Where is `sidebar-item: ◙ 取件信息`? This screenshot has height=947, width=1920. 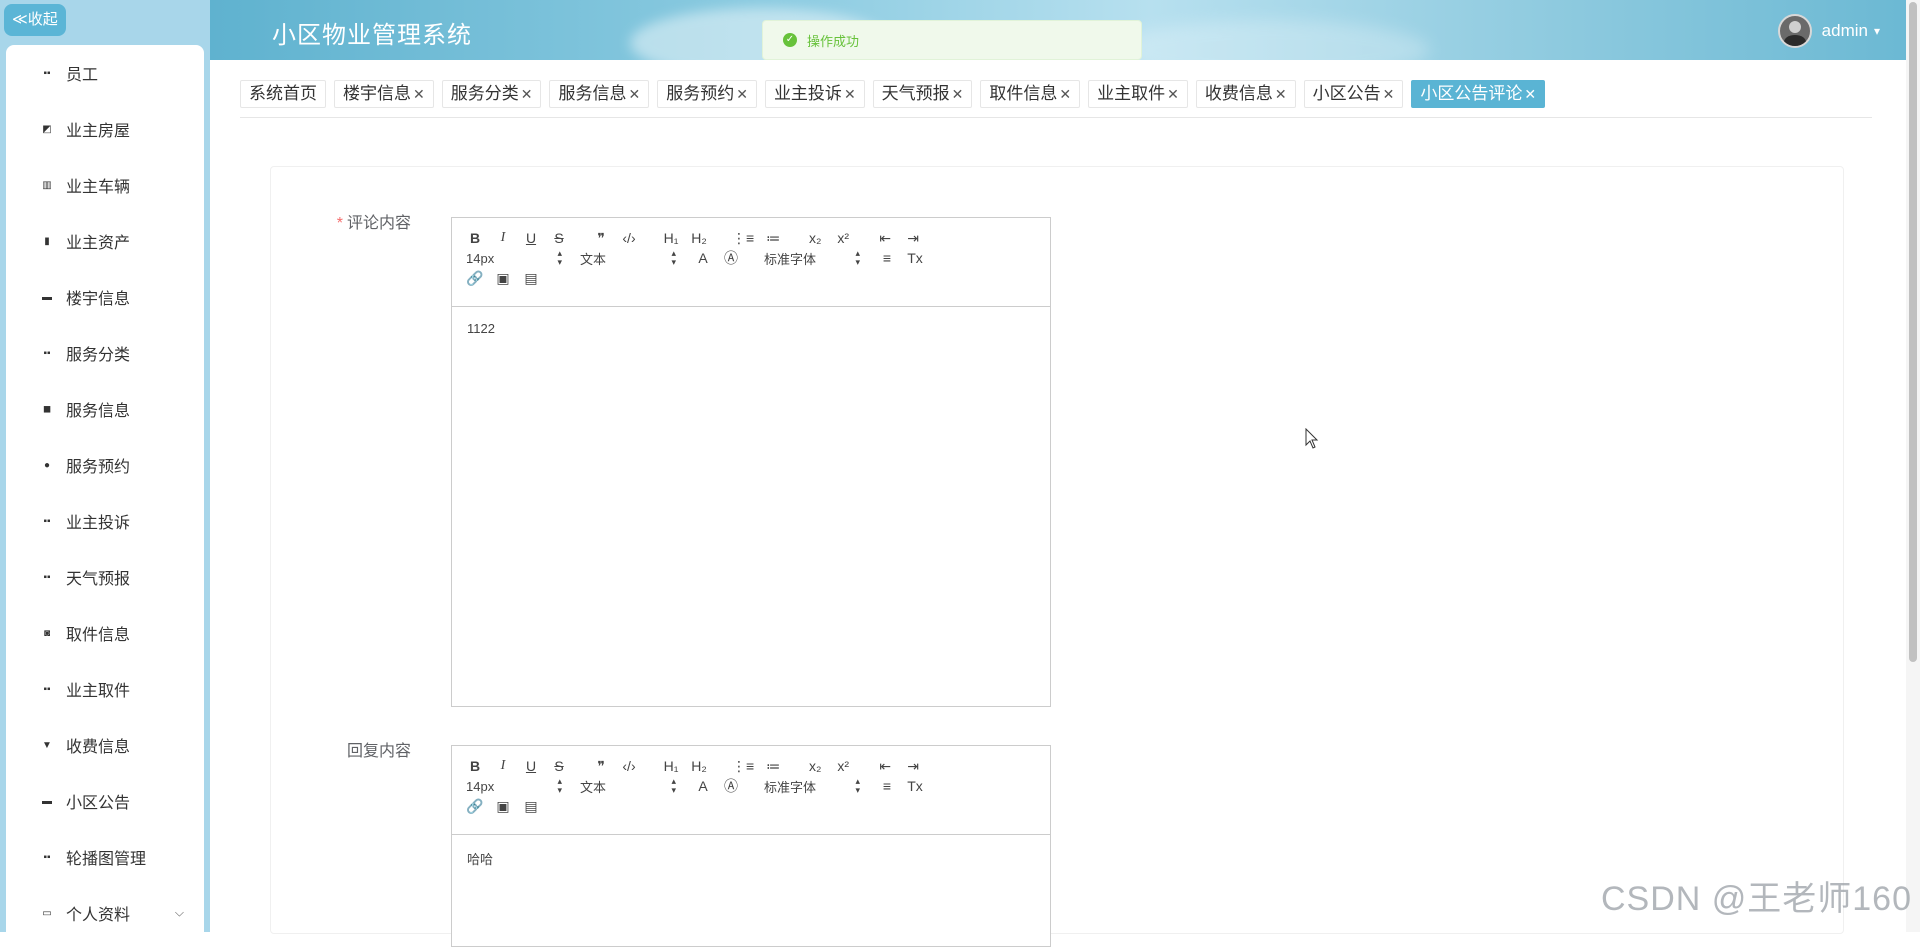 sidebar-item: ◙ 取件信息 is located at coordinates (105, 633).